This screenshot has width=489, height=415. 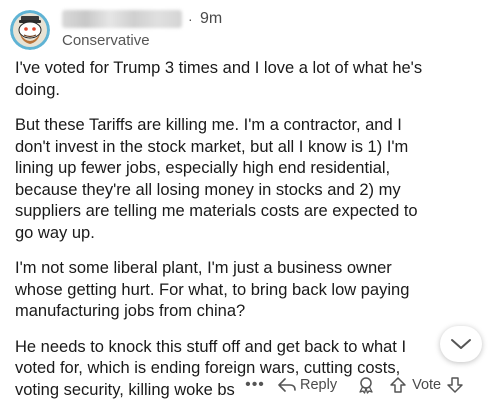 I want to click on chevron-down-icon, so click(x=461, y=344).